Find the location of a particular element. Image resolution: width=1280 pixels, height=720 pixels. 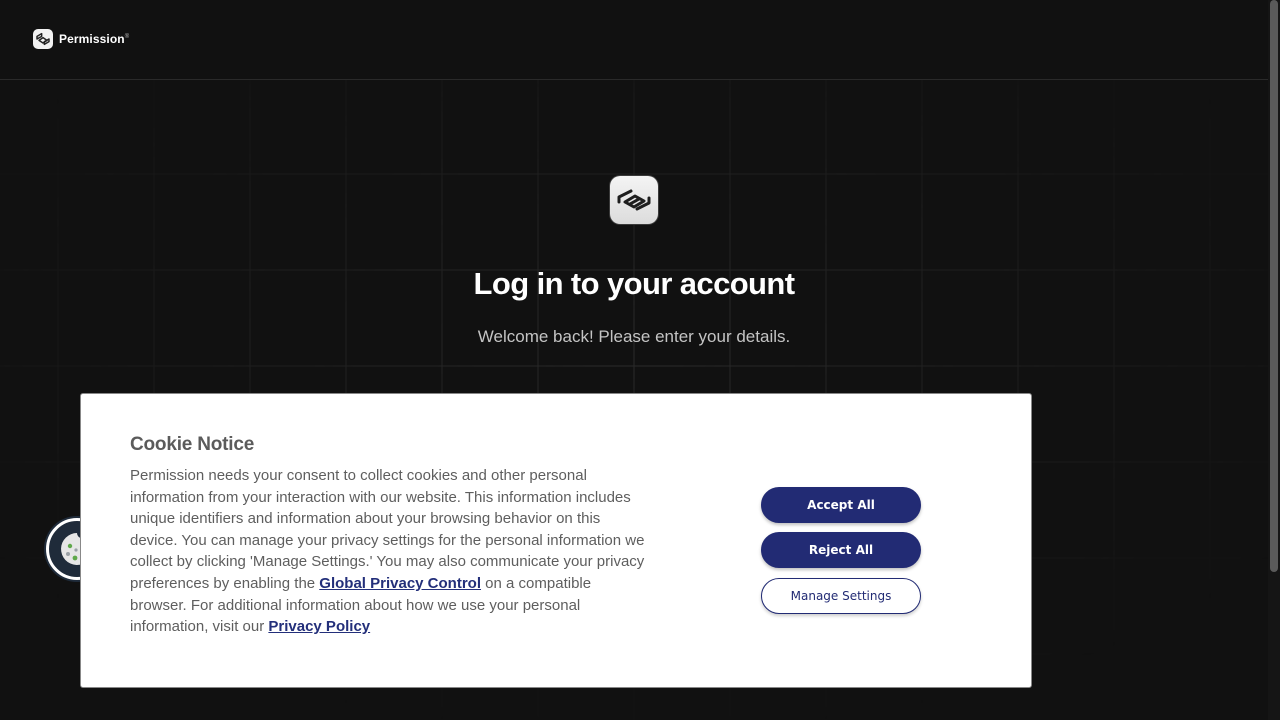

page-subtitle: Welcome back! Please enter your details. is located at coordinates (634, 336).